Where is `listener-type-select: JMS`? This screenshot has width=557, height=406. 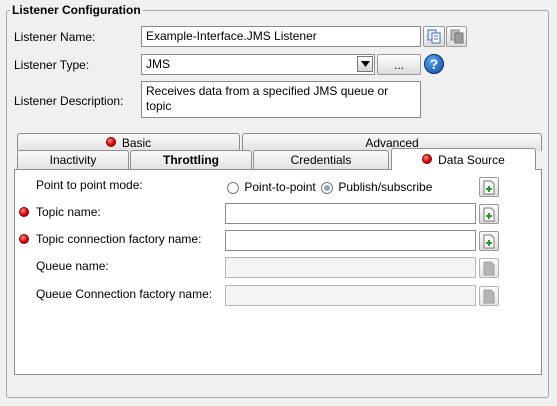
listener-type-select: JMS is located at coordinates (258, 64).